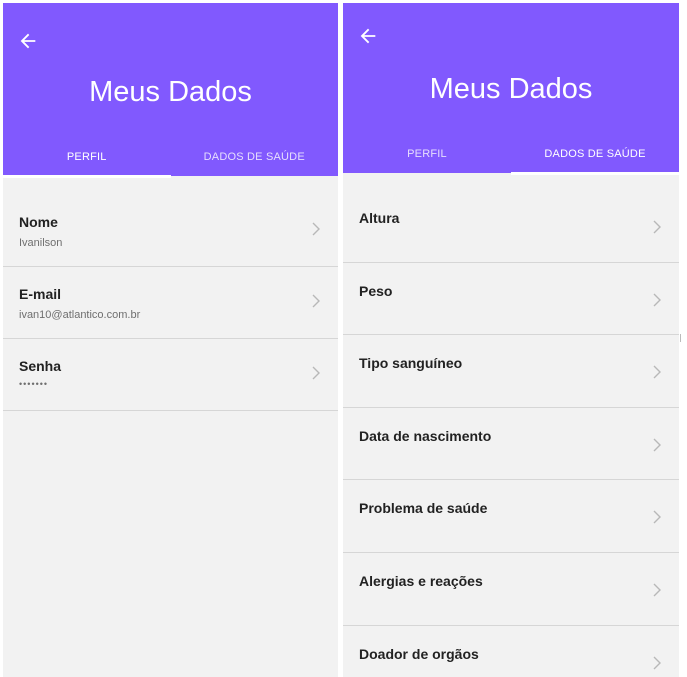 This screenshot has height=677, width=687. What do you see at coordinates (170, 231) in the screenshot?
I see `list-item-nome: Nome Ivanilson` at bounding box center [170, 231].